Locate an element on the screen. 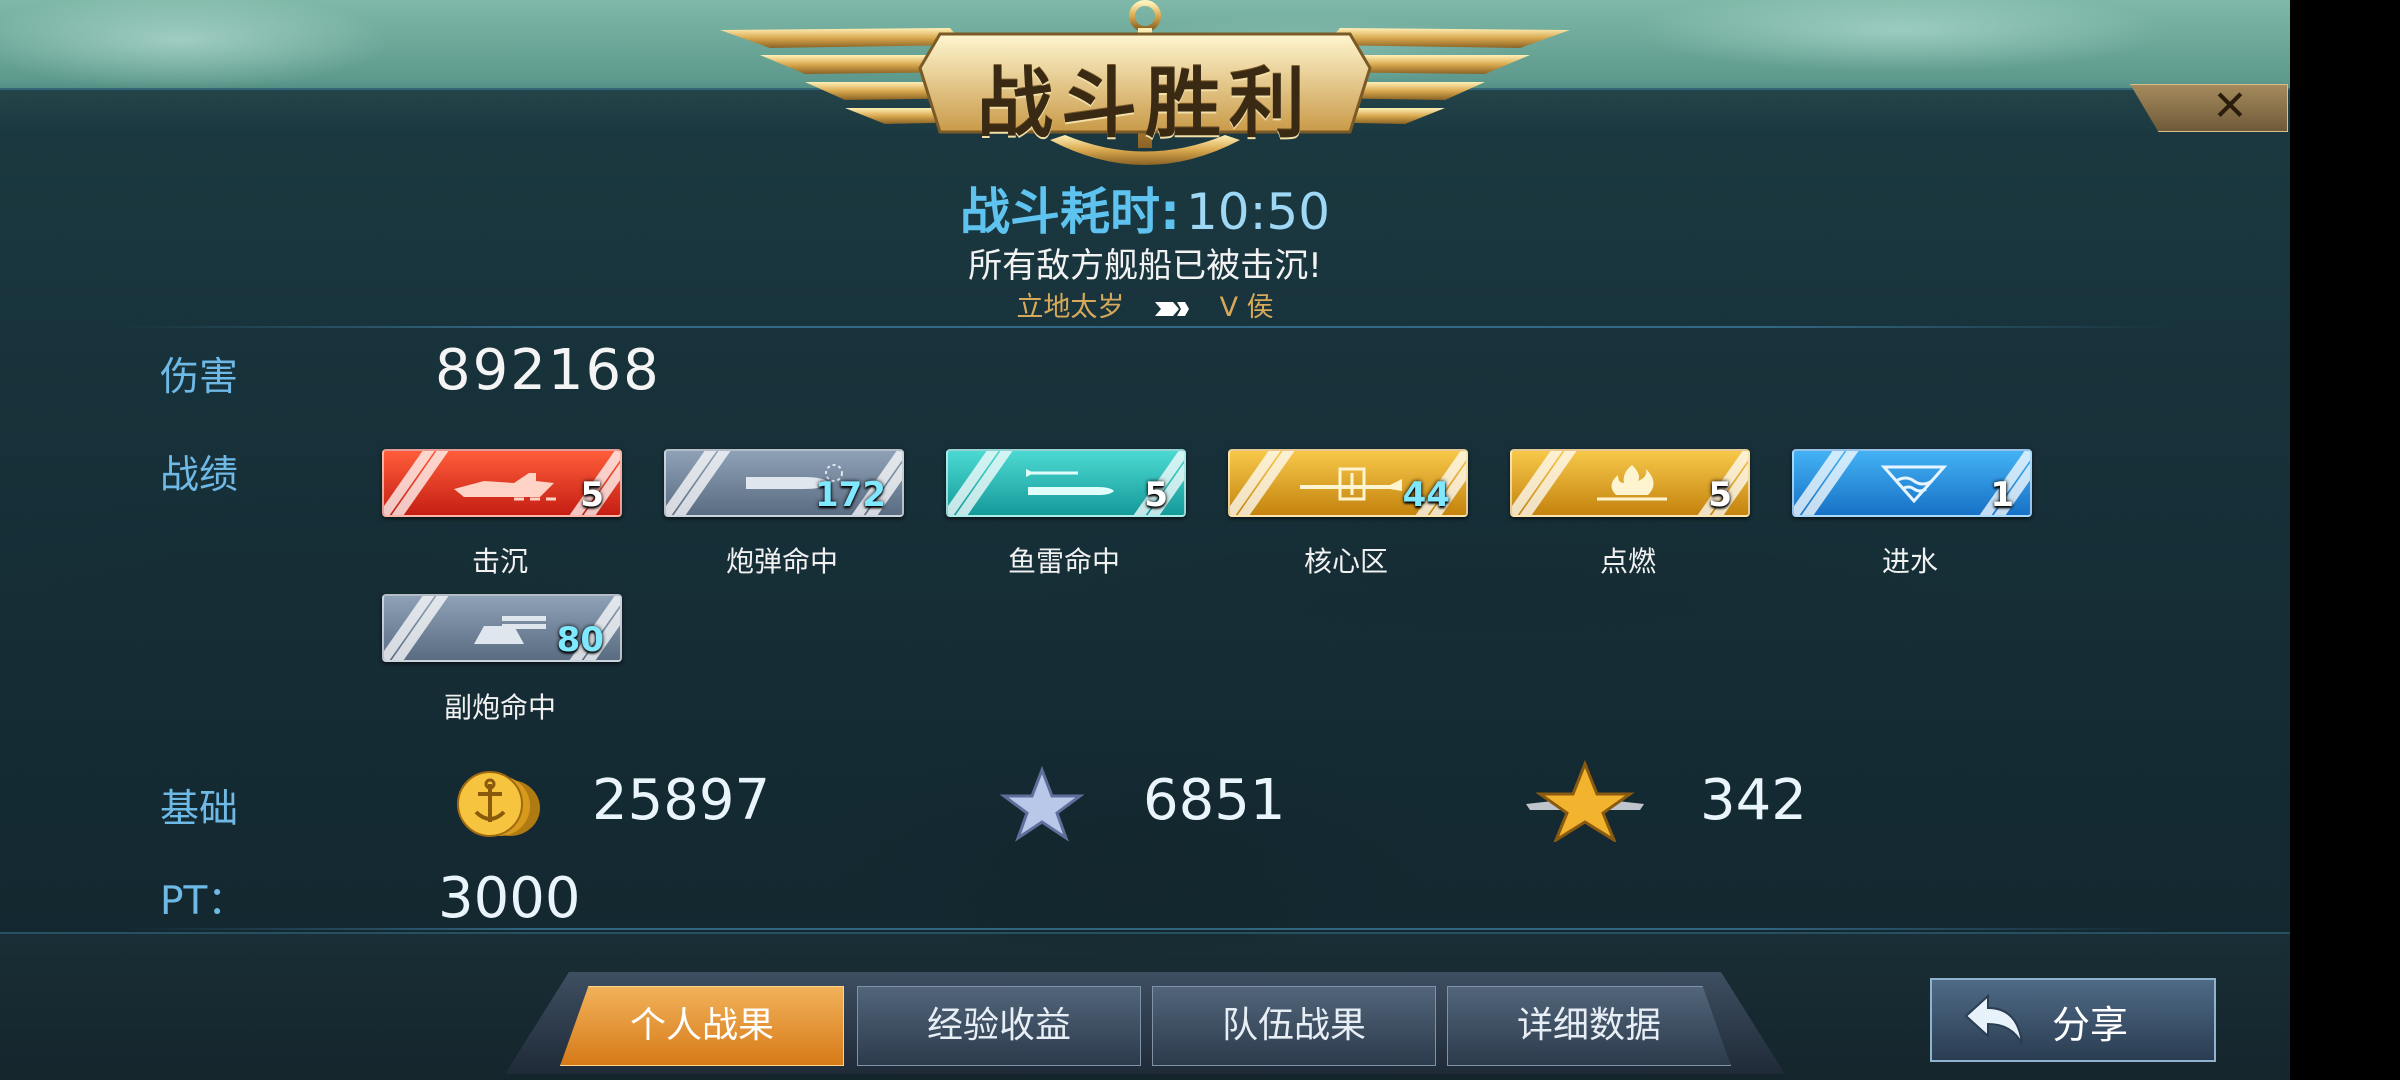 The height and width of the screenshot is (1080, 2400). badge-flooding: 1 is located at coordinates (1912, 483).